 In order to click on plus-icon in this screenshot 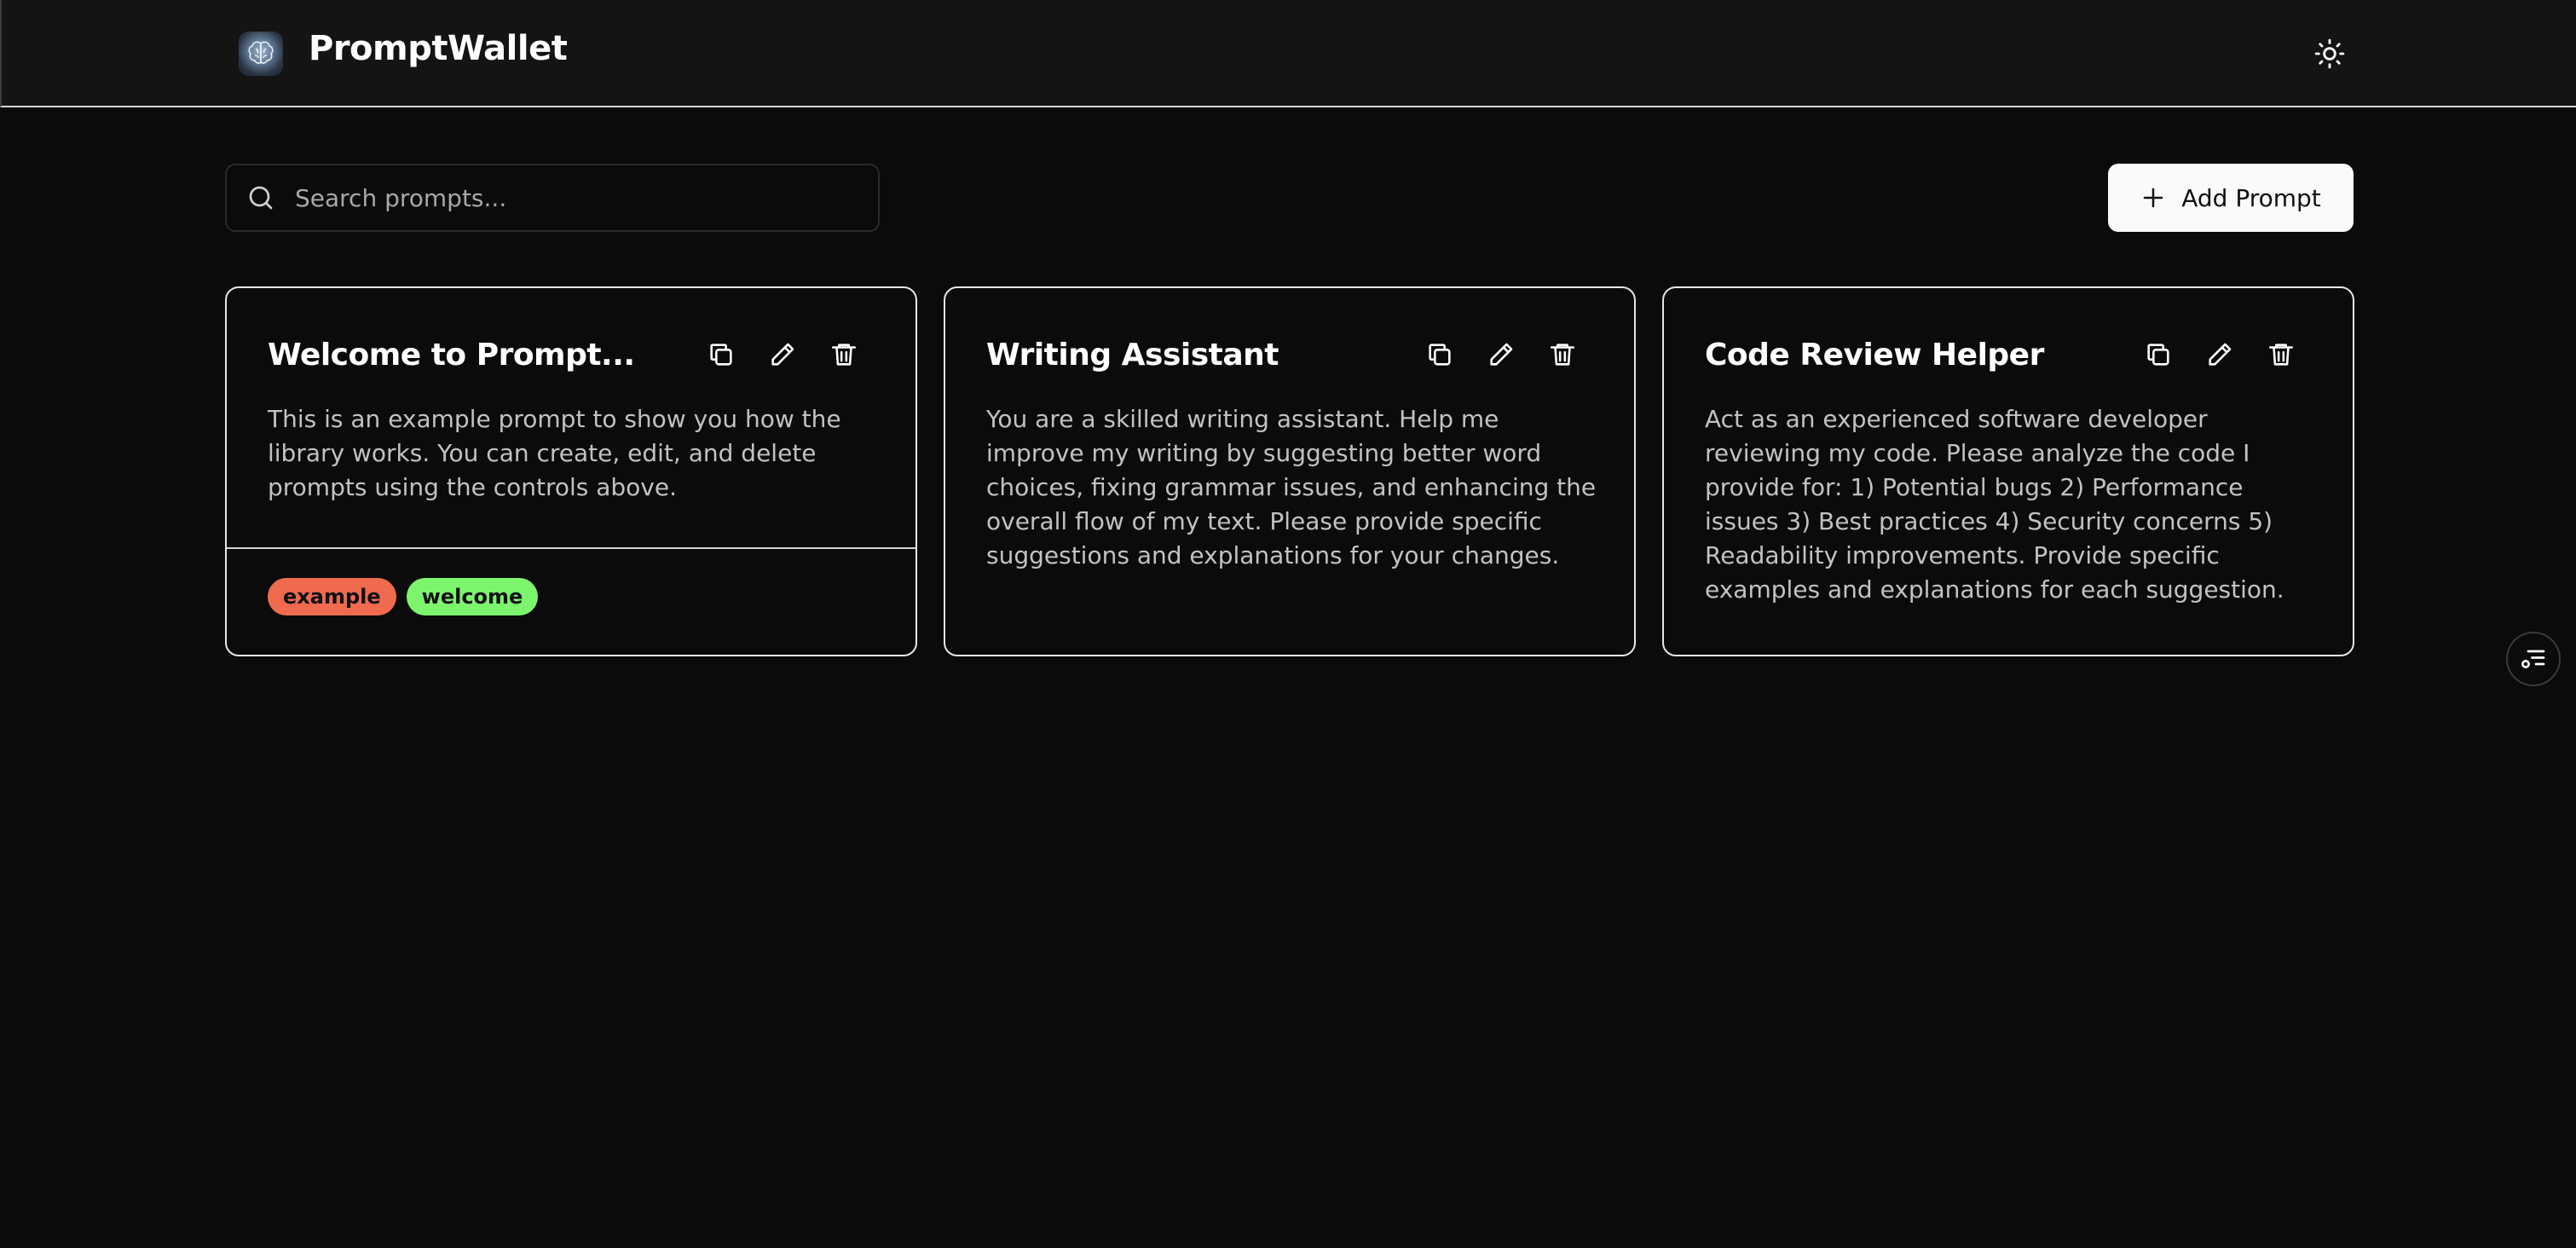, I will do `click(2153, 198)`.